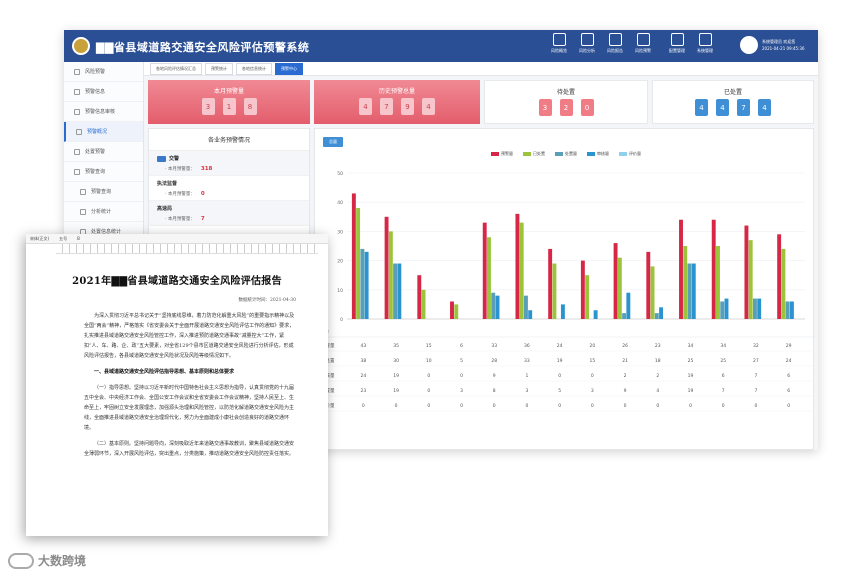 The image size is (843, 578). I want to click on legend-item: 评价量, so click(630, 154).